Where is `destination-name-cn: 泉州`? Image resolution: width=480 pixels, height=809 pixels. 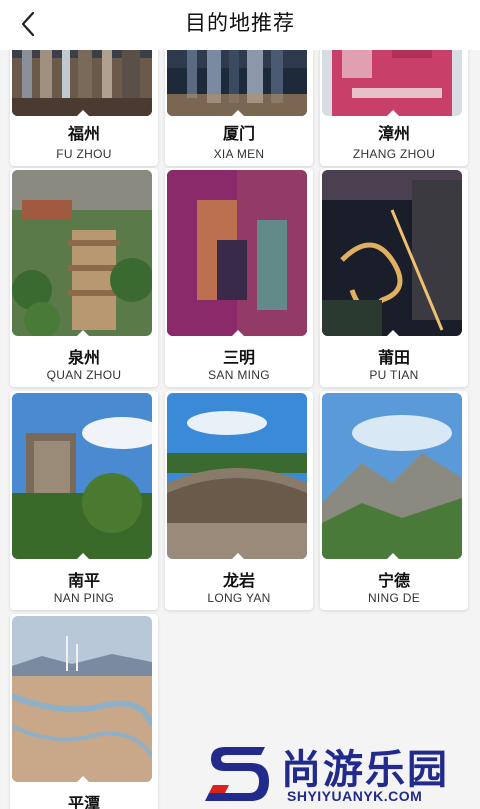
destination-name-cn: 泉州 is located at coordinates (83, 357).